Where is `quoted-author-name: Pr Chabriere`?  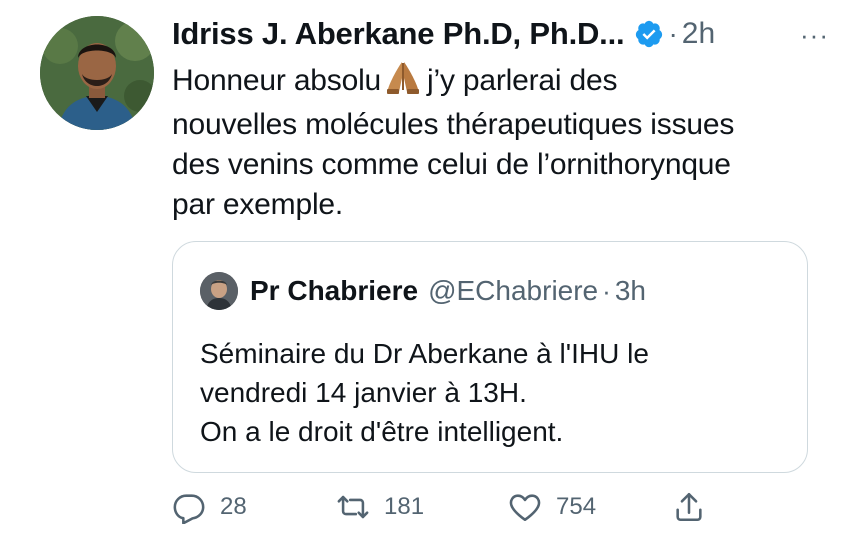
quoted-author-name: Pr Chabriere is located at coordinates (334, 291).